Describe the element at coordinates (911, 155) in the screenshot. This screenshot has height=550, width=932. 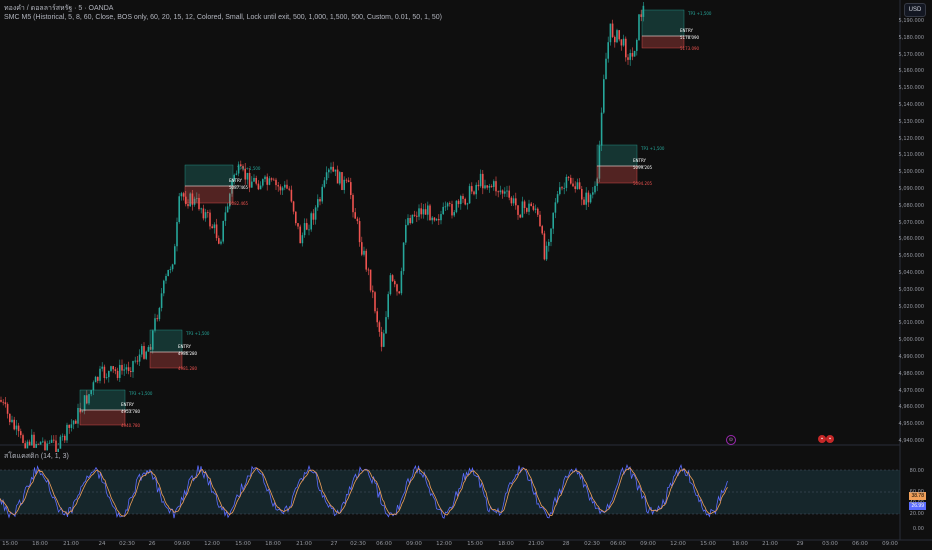
I see `price-tick-label: 5,110.000` at that location.